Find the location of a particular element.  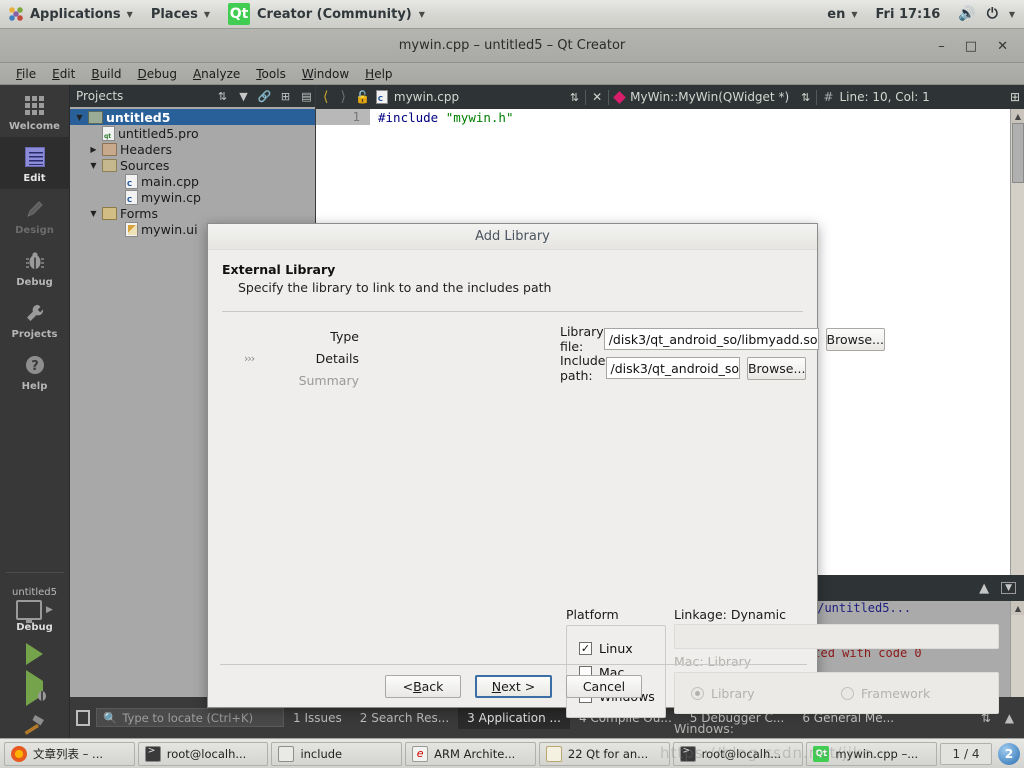

wizard-step-type: Type is located at coordinates (290, 337).